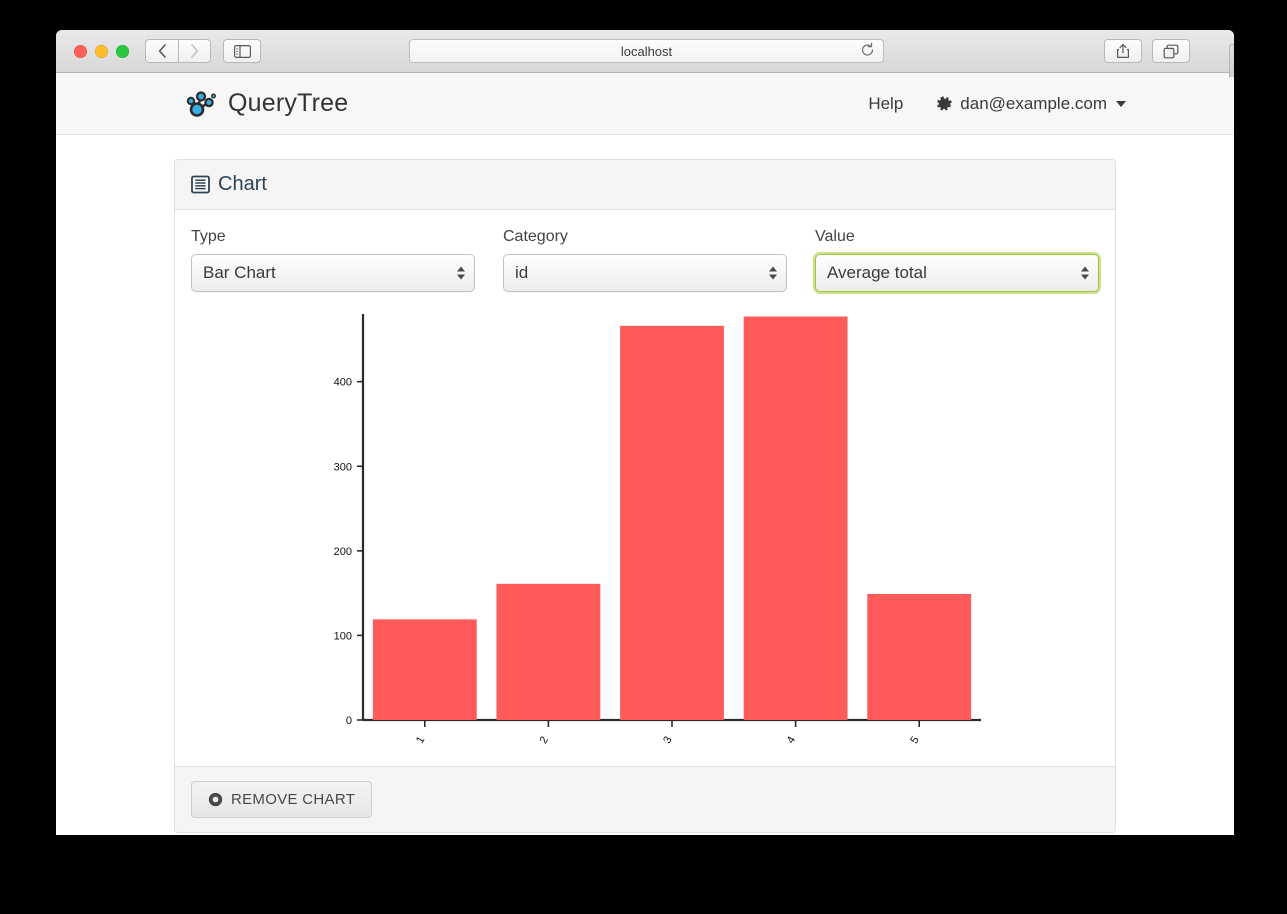 This screenshot has height=914, width=1287. Describe the element at coordinates (791, 740) in the screenshot. I see `x-tick-label: 4` at that location.